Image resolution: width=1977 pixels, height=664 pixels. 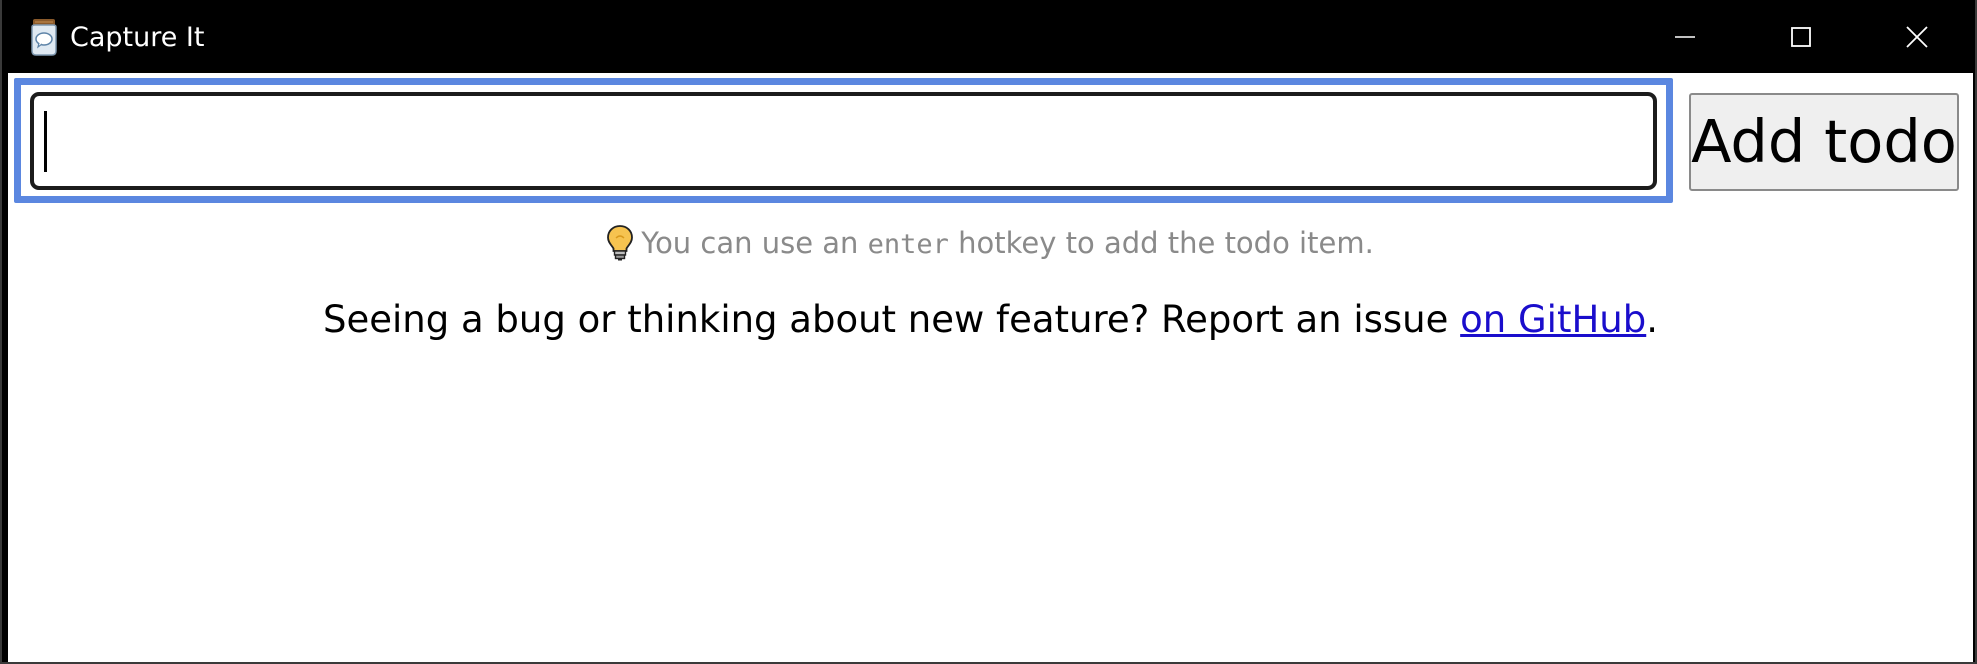 I want to click on report-trailing: ., so click(x=1652, y=319).